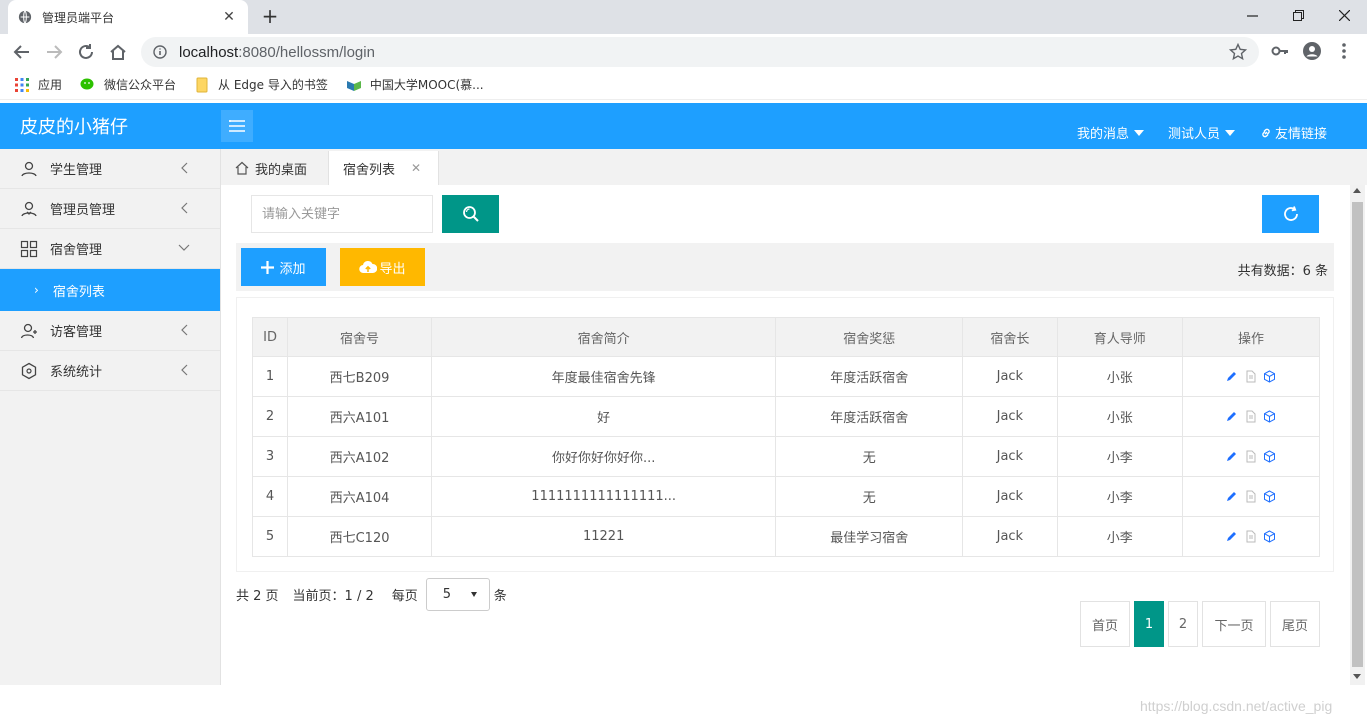 The width and height of the screenshot is (1367, 726). What do you see at coordinates (333, 596) in the screenshot?
I see `current-page: 当前页：1 / 2` at bounding box center [333, 596].